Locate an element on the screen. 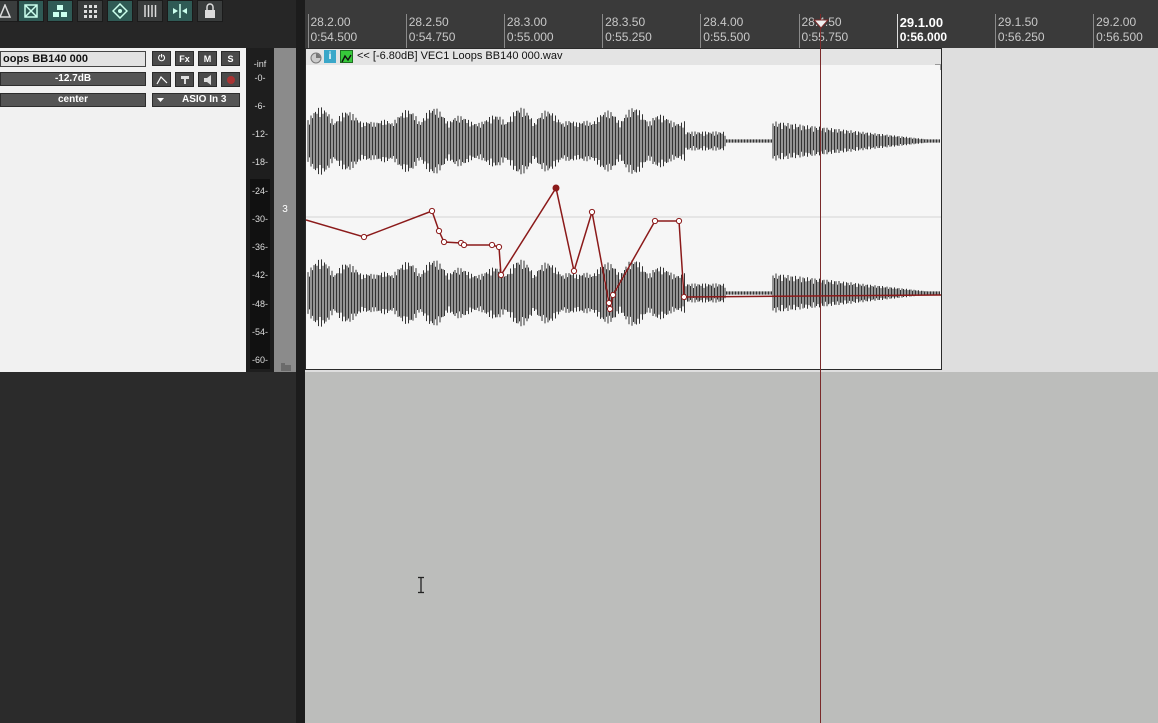 This screenshot has height=723, width=1158. ruler-measure-label: 28.4.00 is located at coordinates (723, 22).